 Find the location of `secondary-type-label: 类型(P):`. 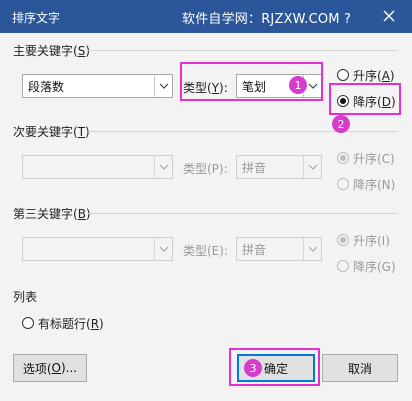

secondary-type-label: 类型(P): is located at coordinates (205, 169).